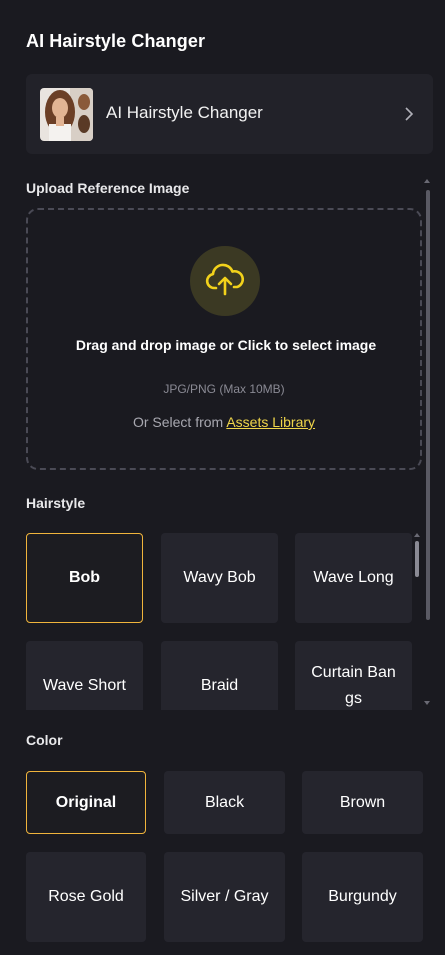 The height and width of the screenshot is (955, 445). I want to click on hairstyle-option-label: Wave Long, so click(353, 577).